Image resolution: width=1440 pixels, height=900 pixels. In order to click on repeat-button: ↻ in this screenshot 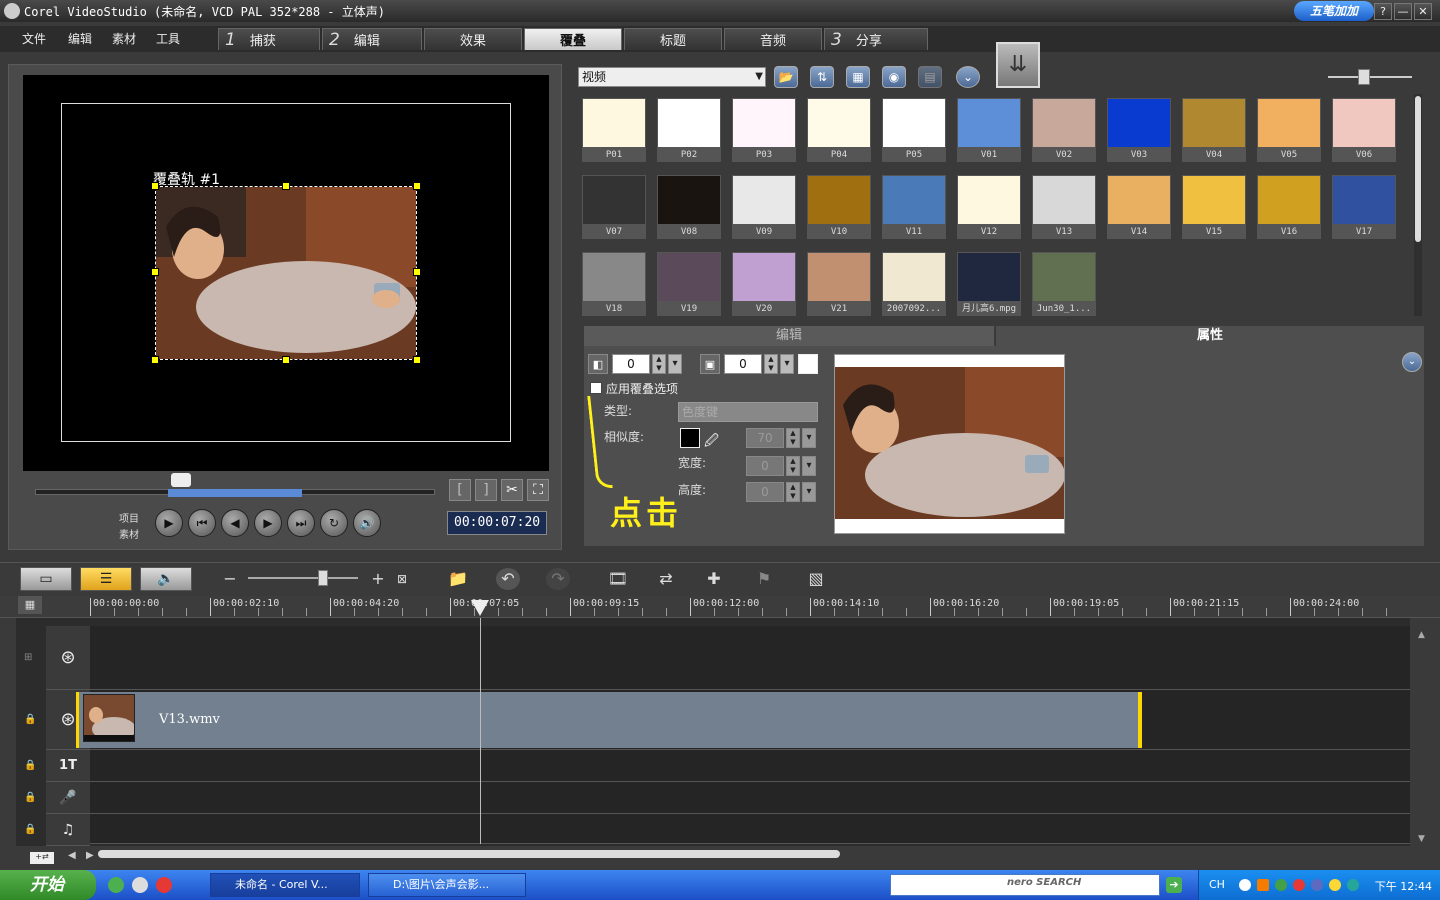, I will do `click(334, 523)`.